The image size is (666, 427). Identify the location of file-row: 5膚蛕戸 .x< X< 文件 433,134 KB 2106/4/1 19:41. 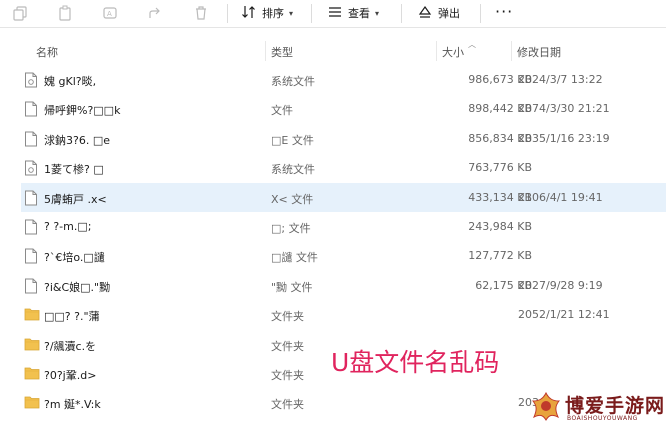
(343, 197).